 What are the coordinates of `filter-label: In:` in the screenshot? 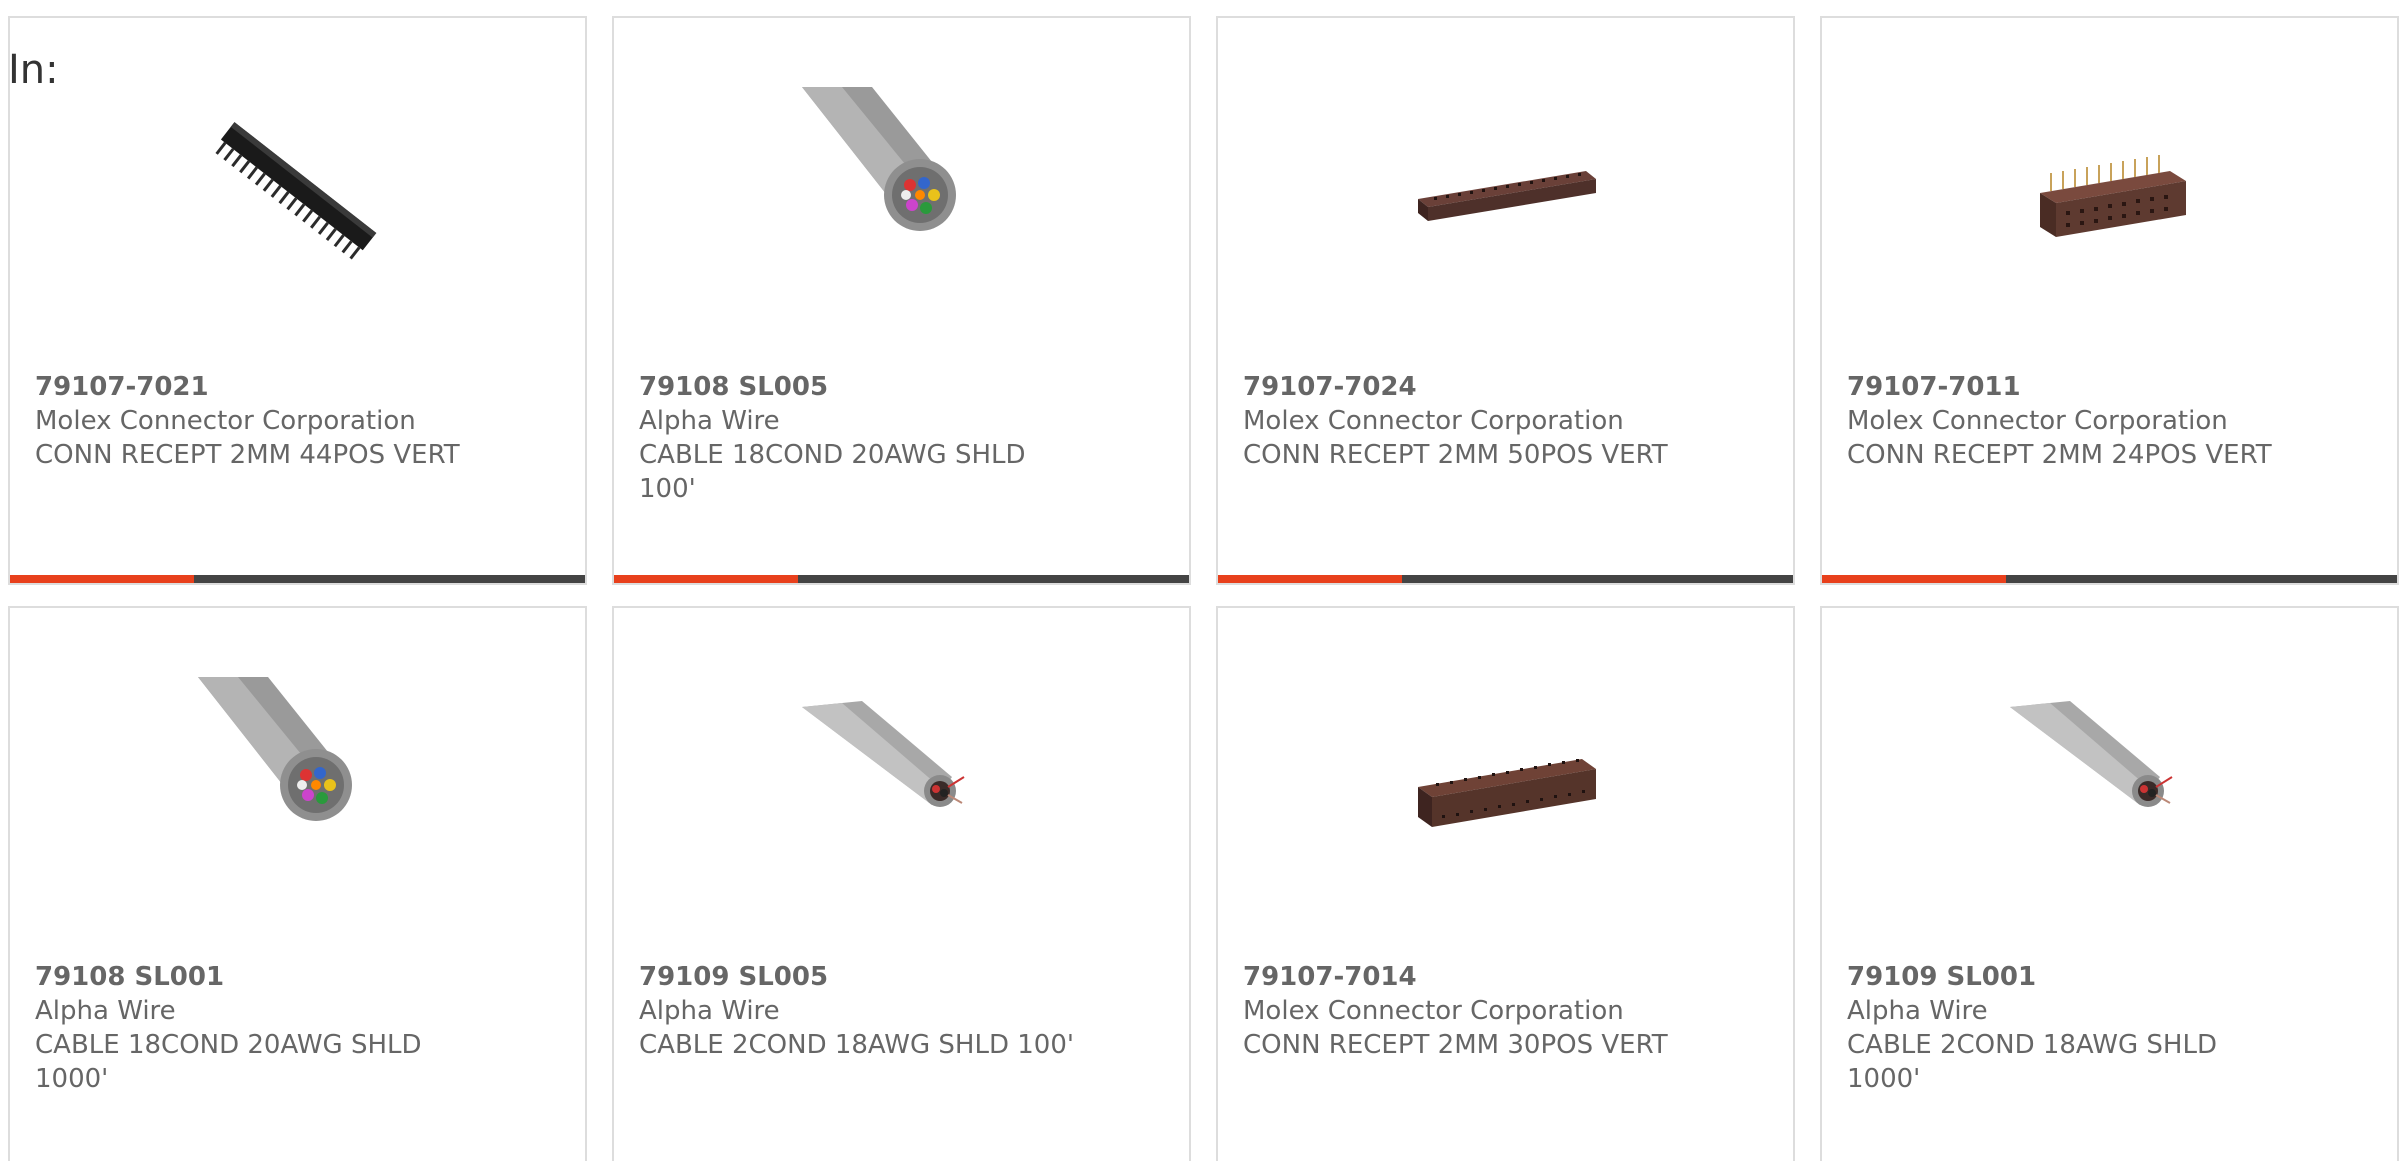 It's located at (33, 70).